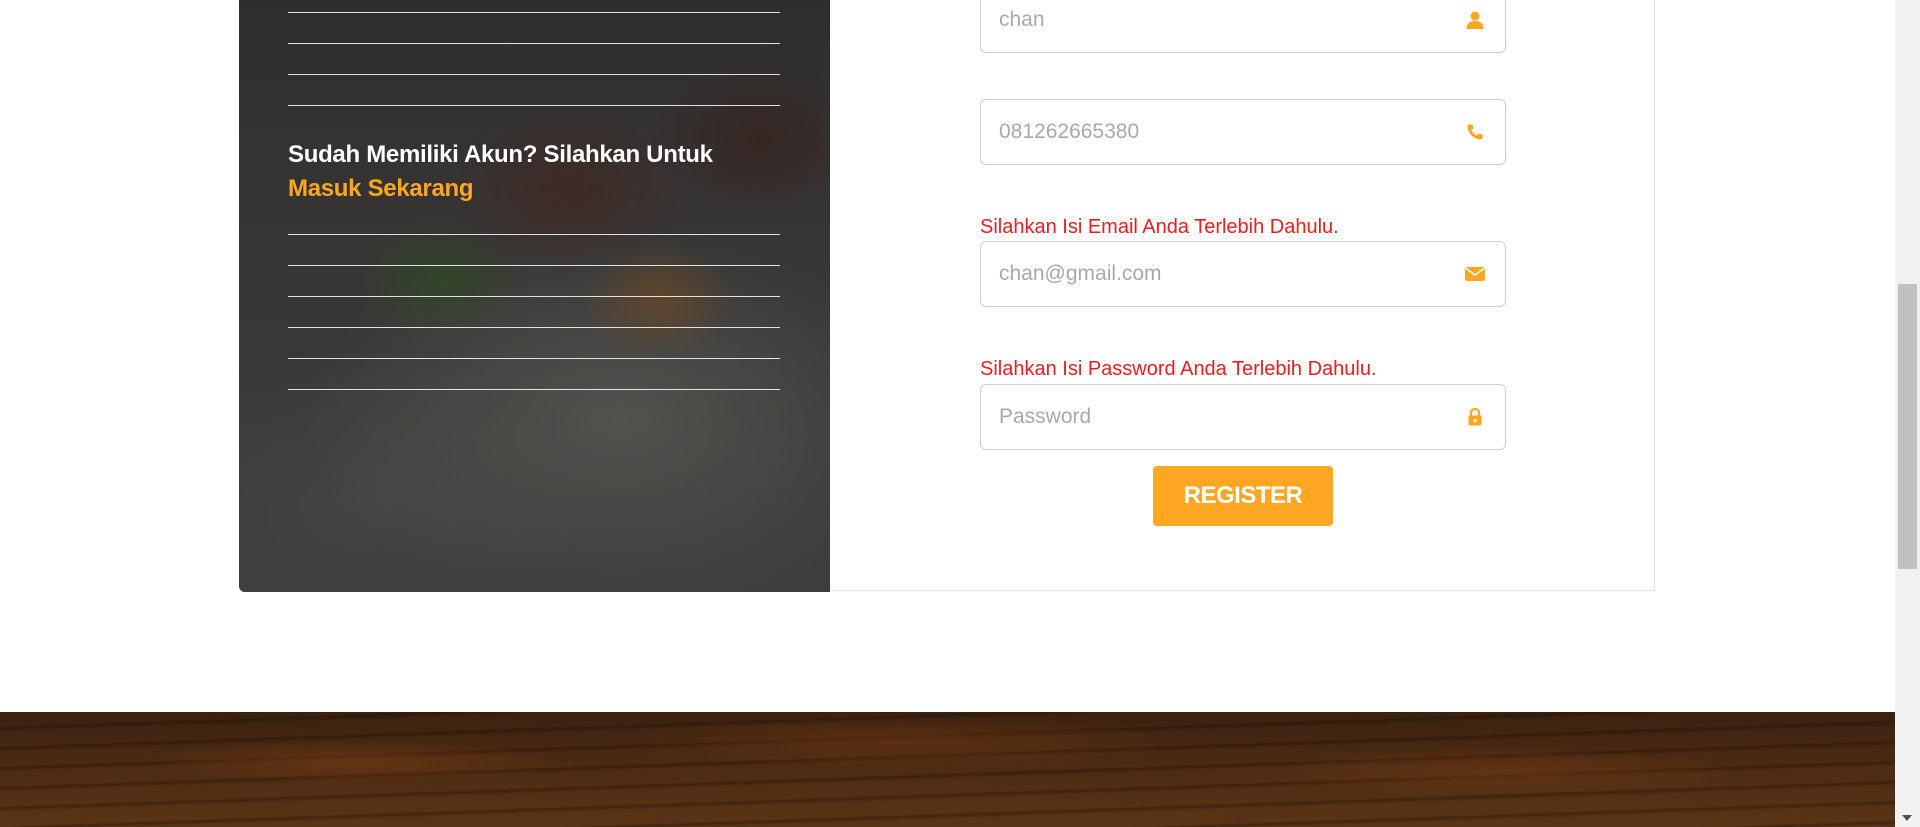 This screenshot has height=827, width=1920. What do you see at coordinates (1219, 274) in the screenshot?
I see `email-input` at bounding box center [1219, 274].